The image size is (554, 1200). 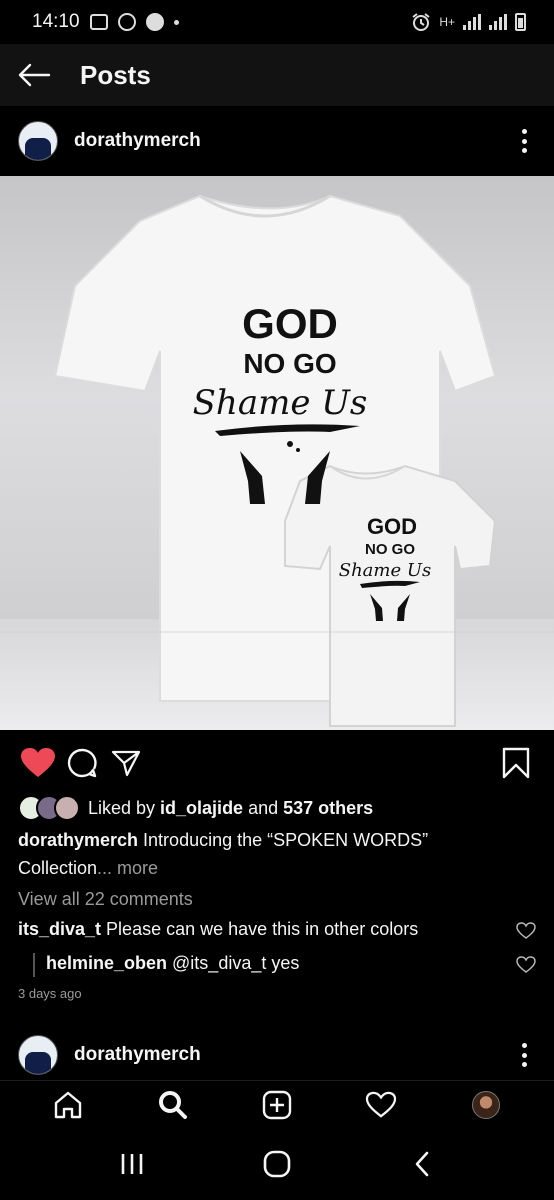 I want to click on page-title: Posts, so click(x=115, y=74).